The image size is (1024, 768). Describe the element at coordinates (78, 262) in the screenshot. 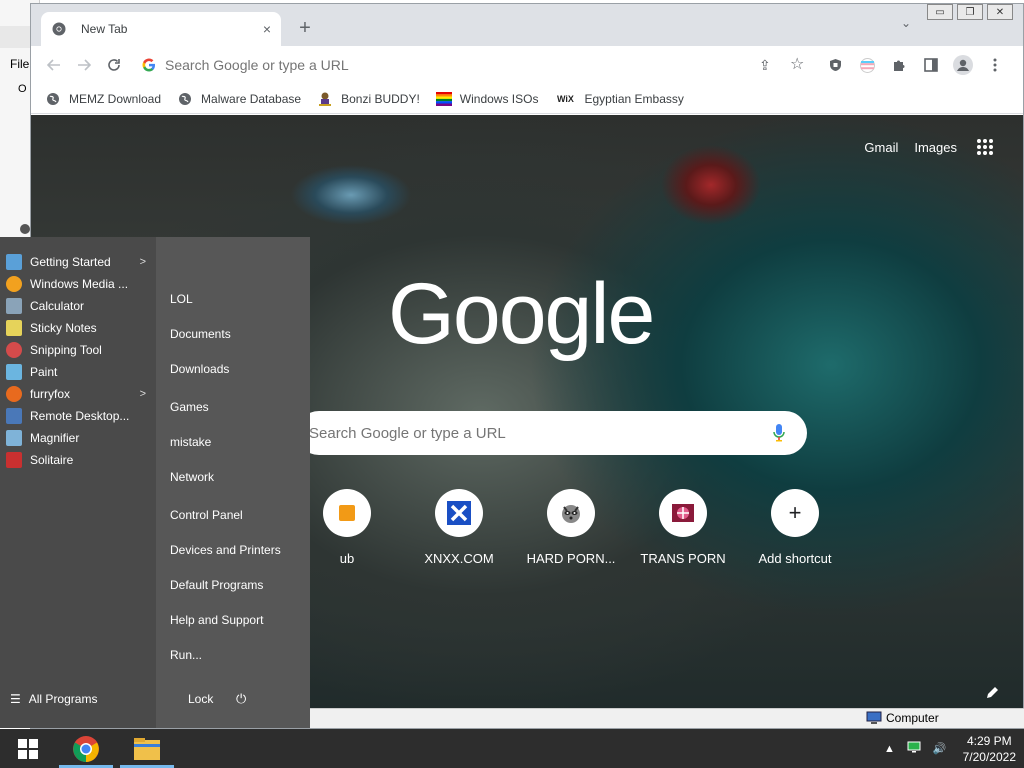

I see `start-item-getting-started: Getting Started >` at that location.